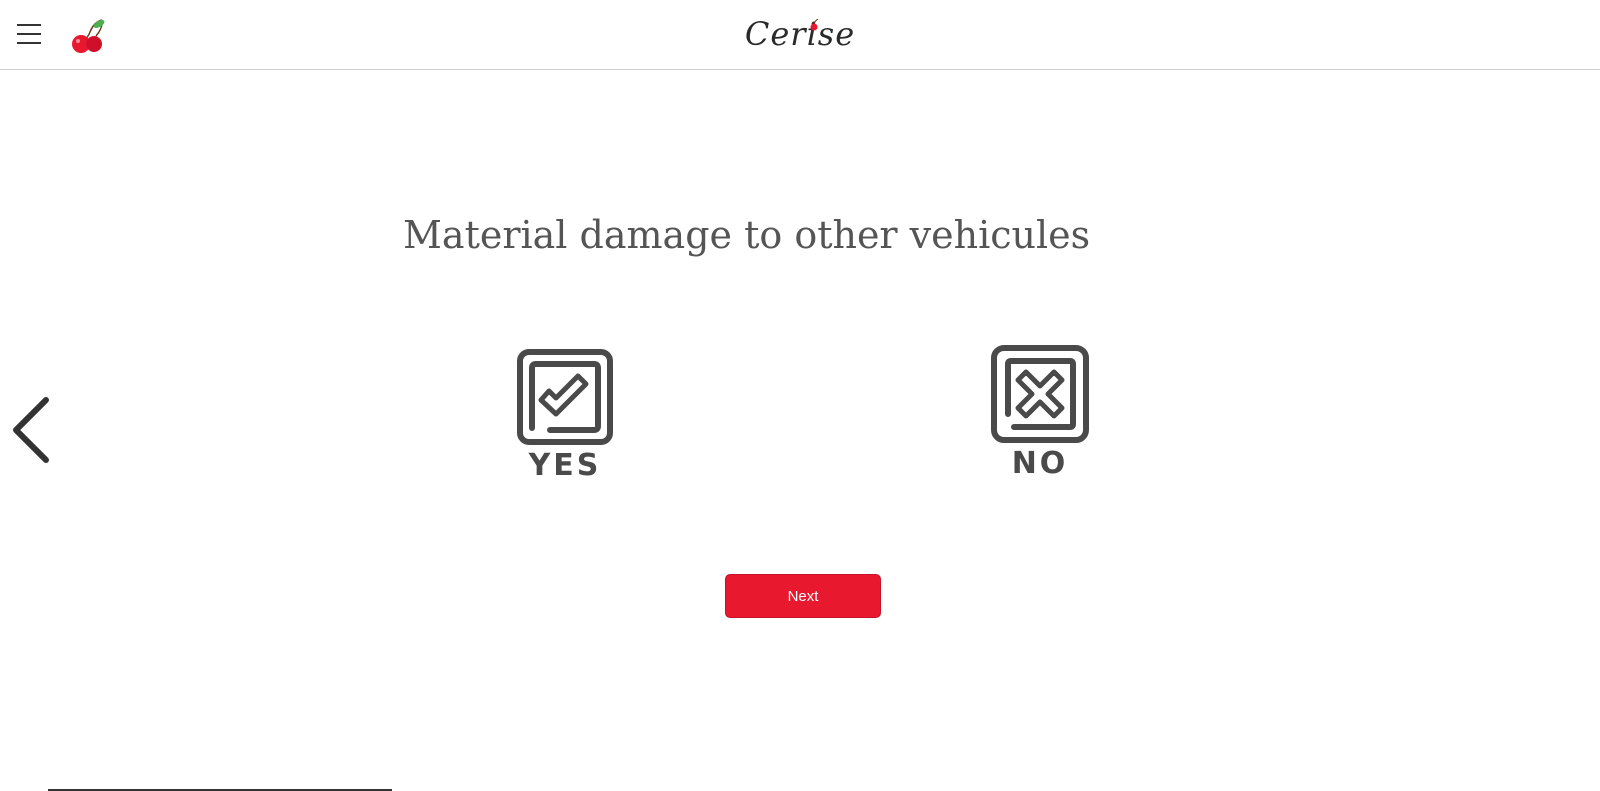 The width and height of the screenshot is (1600, 791). What do you see at coordinates (89, 36) in the screenshot?
I see `cherry-logo-icon` at bounding box center [89, 36].